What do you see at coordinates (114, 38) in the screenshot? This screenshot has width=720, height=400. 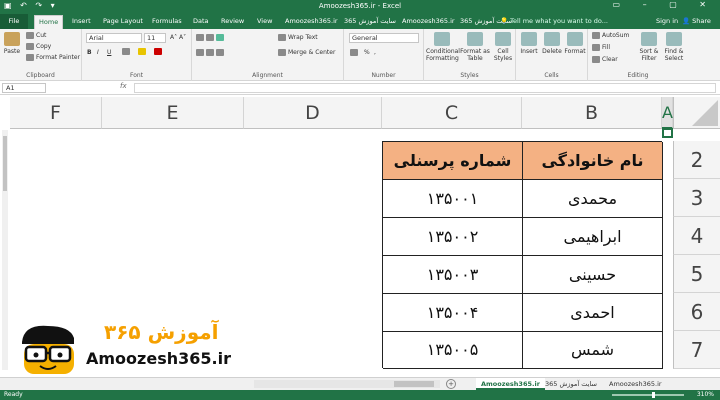 I see `font-name-select: Arial` at bounding box center [114, 38].